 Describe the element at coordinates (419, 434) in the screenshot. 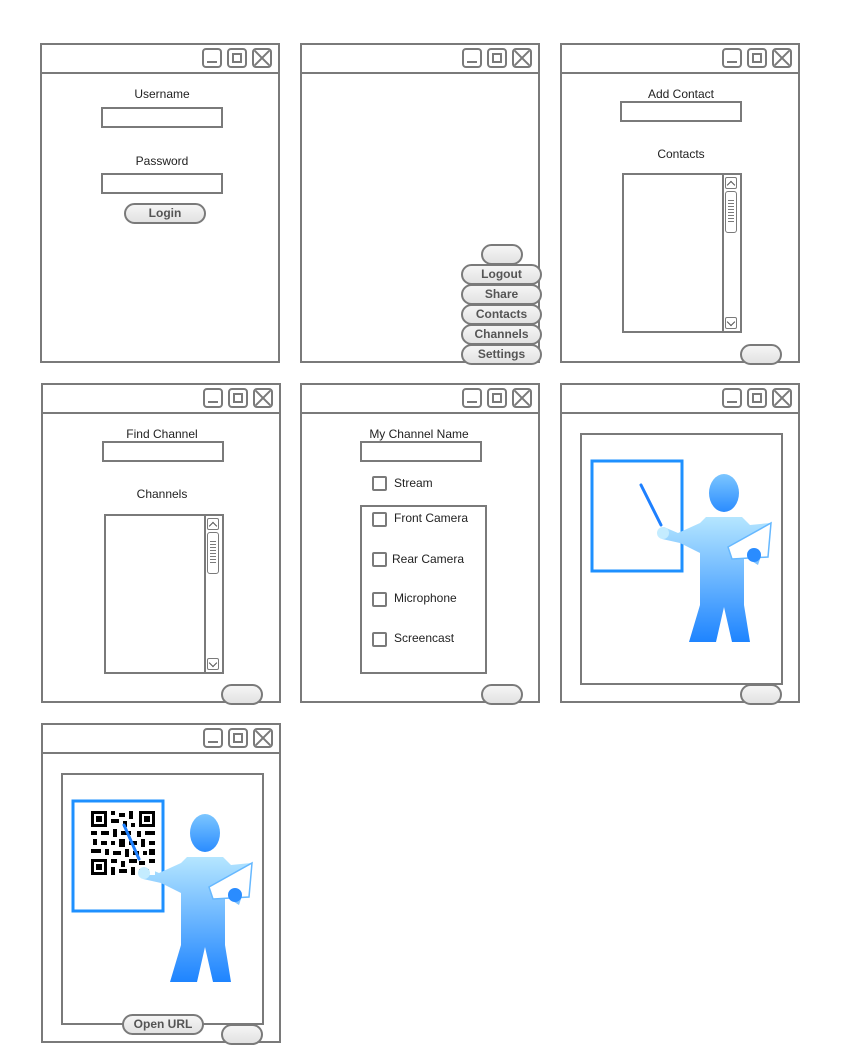

I see `channel-name-label: My Channel Name` at that location.